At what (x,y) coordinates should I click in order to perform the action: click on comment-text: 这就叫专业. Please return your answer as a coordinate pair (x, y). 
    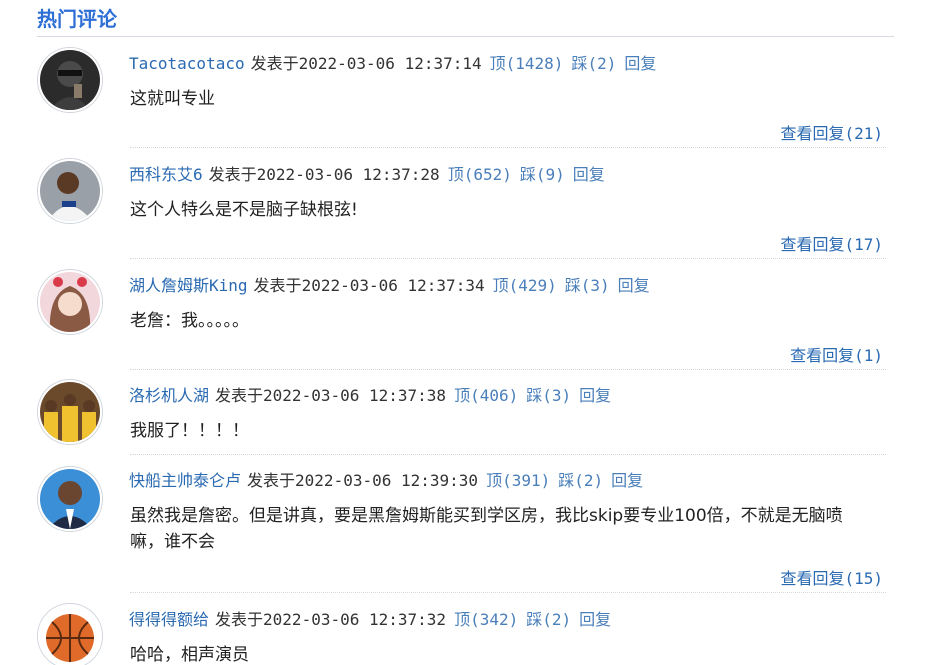
    Looking at the image, I should click on (172, 99).